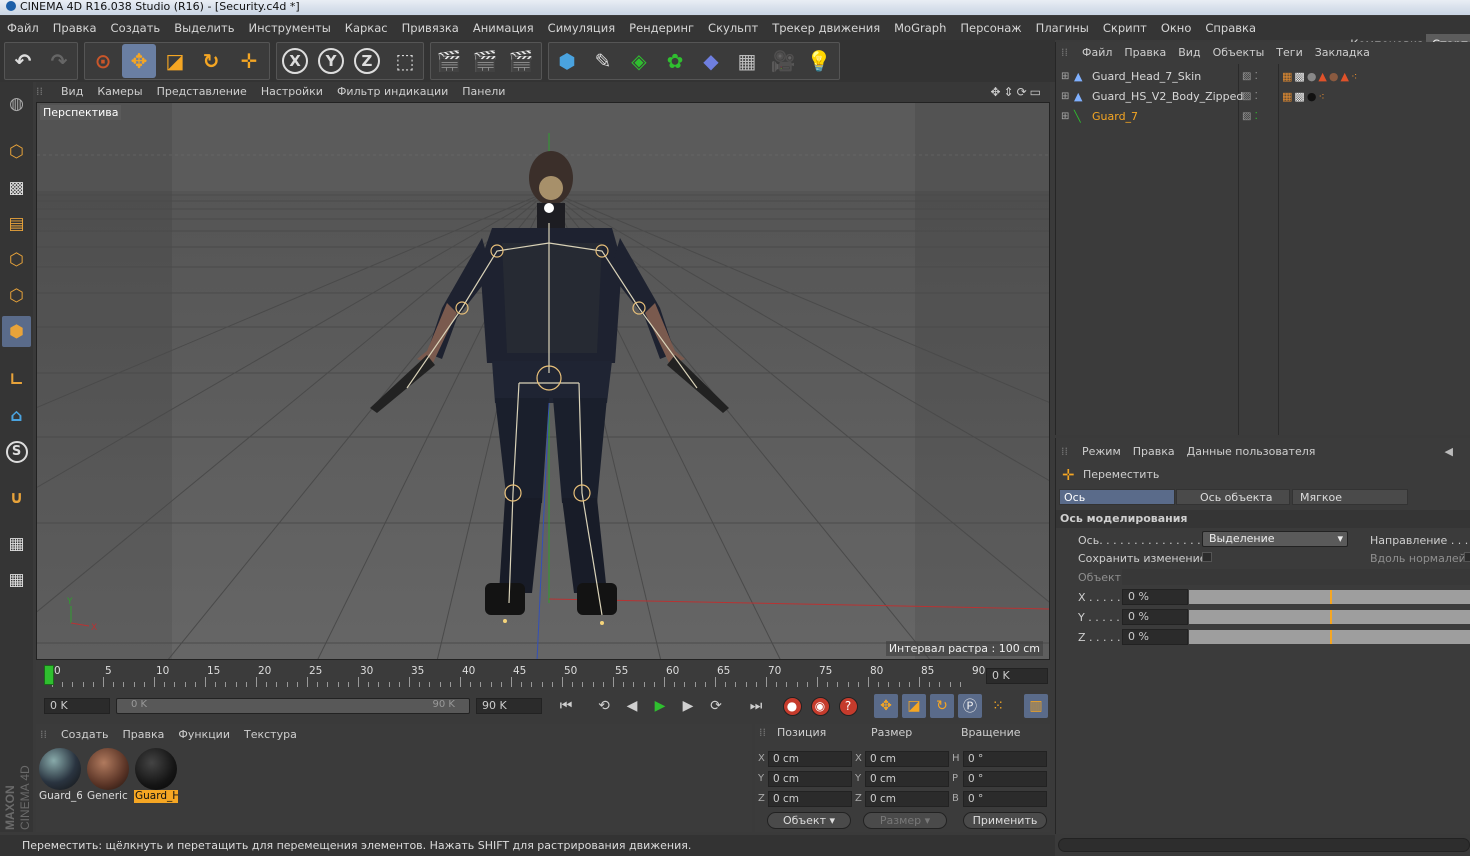 The width and height of the screenshot is (1470, 856). I want to click on y-slider, so click(1329, 617).